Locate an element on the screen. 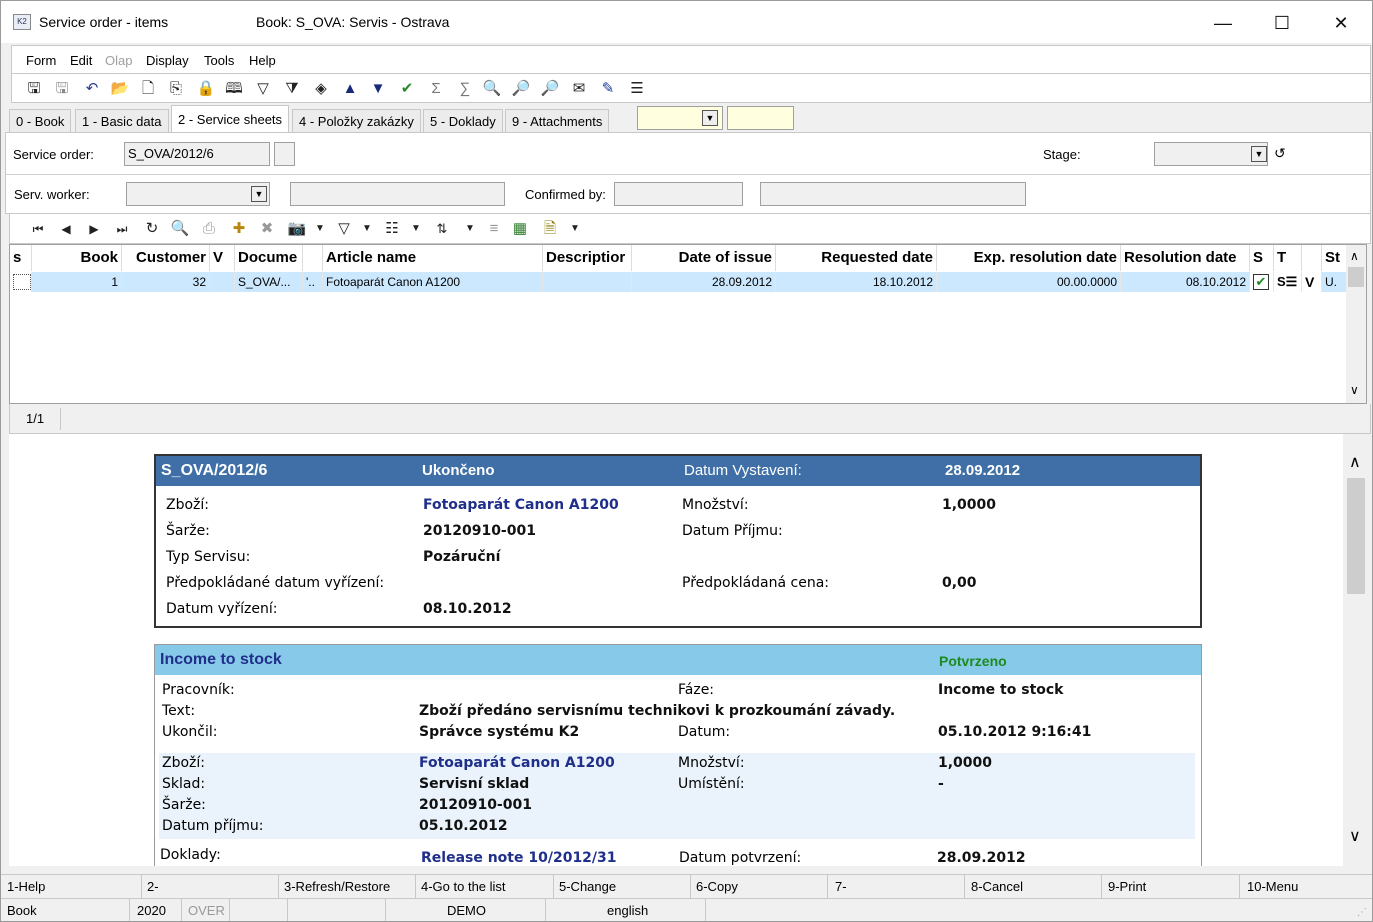 This screenshot has height=922, width=1373. tree-icon: ≡ is located at coordinates (494, 229).